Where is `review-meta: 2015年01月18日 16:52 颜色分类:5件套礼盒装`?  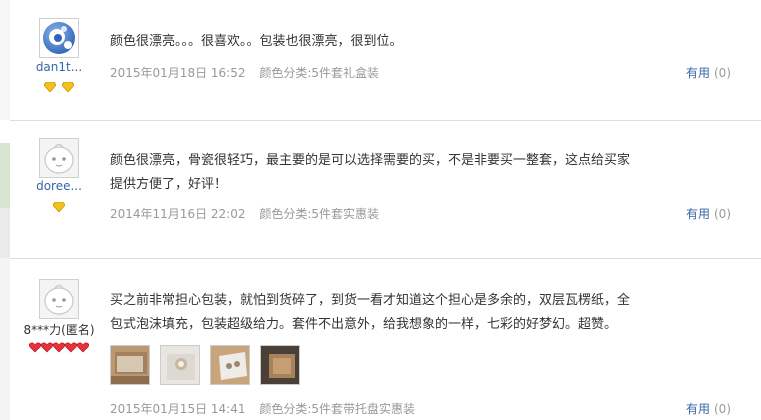
review-meta: 2015年01月18日 16:52 颜色分类:5件套礼盒装 is located at coordinates (249, 72).